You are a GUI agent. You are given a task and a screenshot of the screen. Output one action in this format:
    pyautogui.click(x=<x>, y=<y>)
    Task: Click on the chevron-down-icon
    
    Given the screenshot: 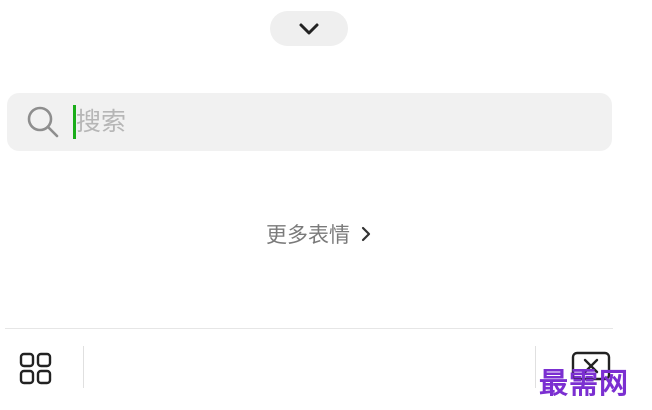 What is the action you would take?
    pyautogui.click(x=309, y=28)
    